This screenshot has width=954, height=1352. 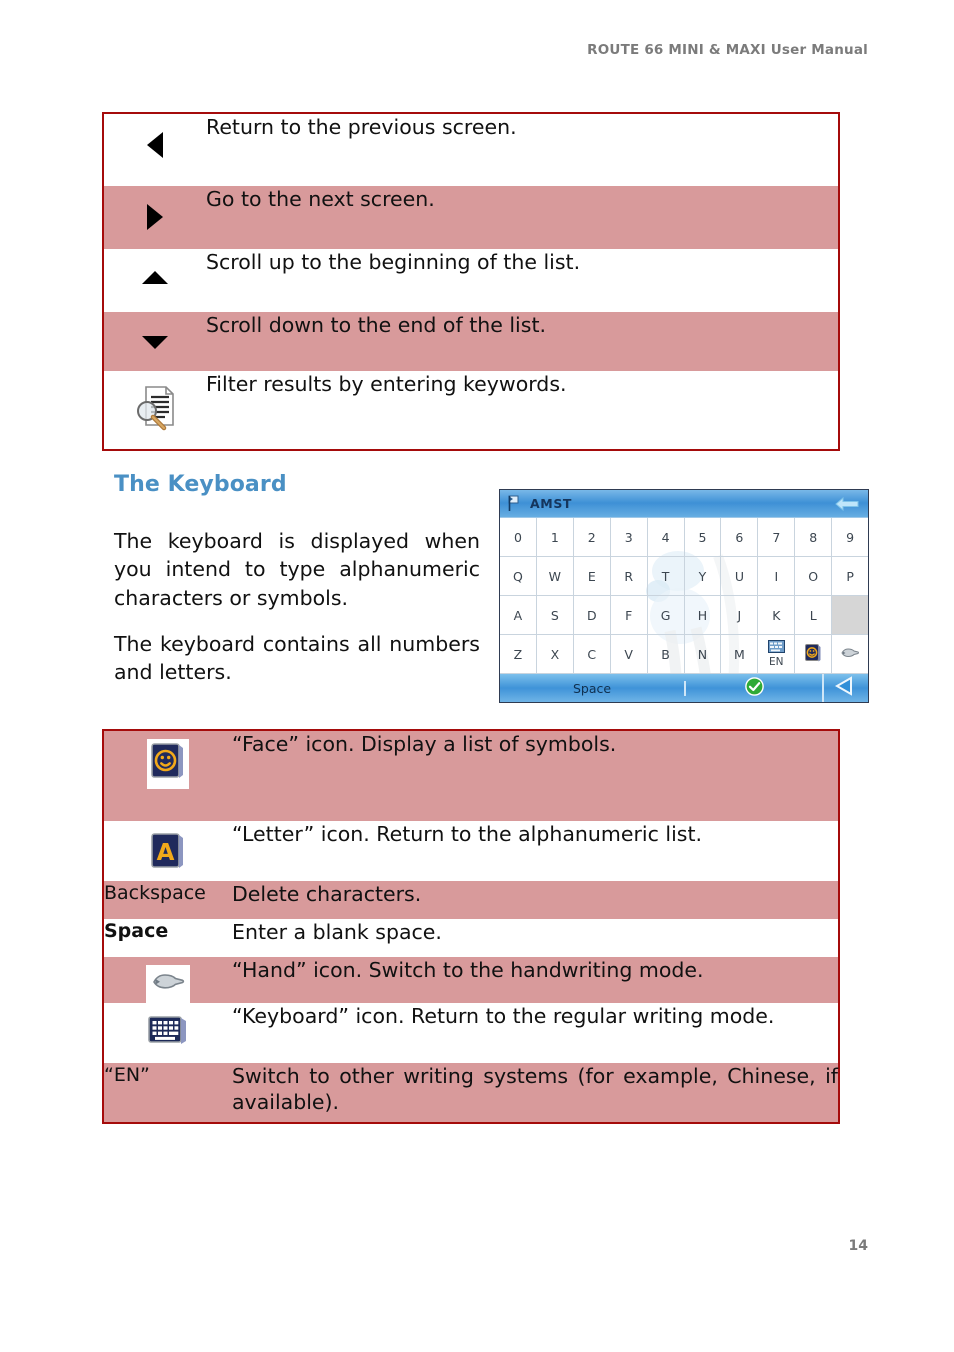 I want to click on key-8: 8, so click(x=814, y=537).